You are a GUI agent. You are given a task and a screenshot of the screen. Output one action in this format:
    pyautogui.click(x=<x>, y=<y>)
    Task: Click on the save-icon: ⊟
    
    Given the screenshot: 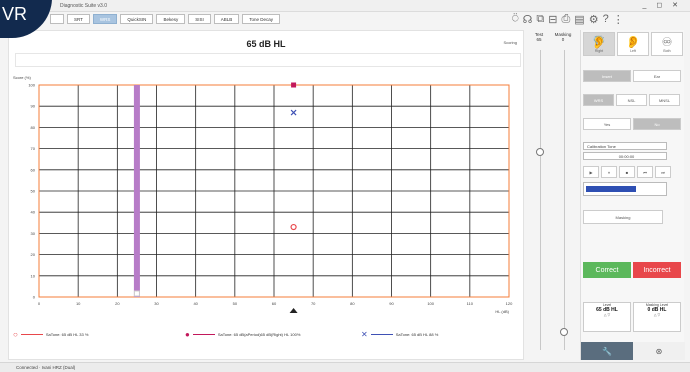 What is the action you would take?
    pyautogui.click(x=552, y=19)
    